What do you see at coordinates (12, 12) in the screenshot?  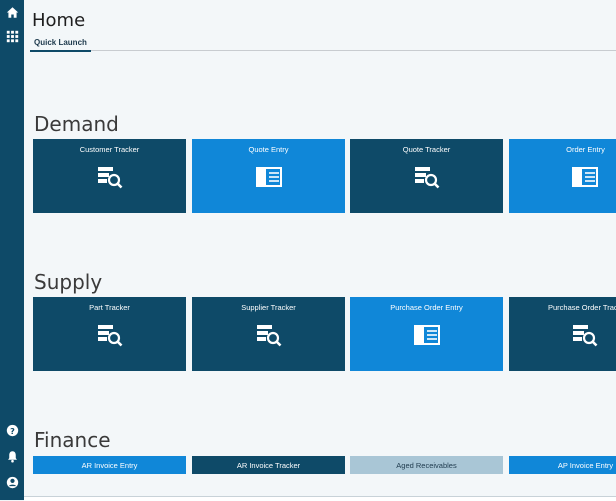 I see `home-icon` at bounding box center [12, 12].